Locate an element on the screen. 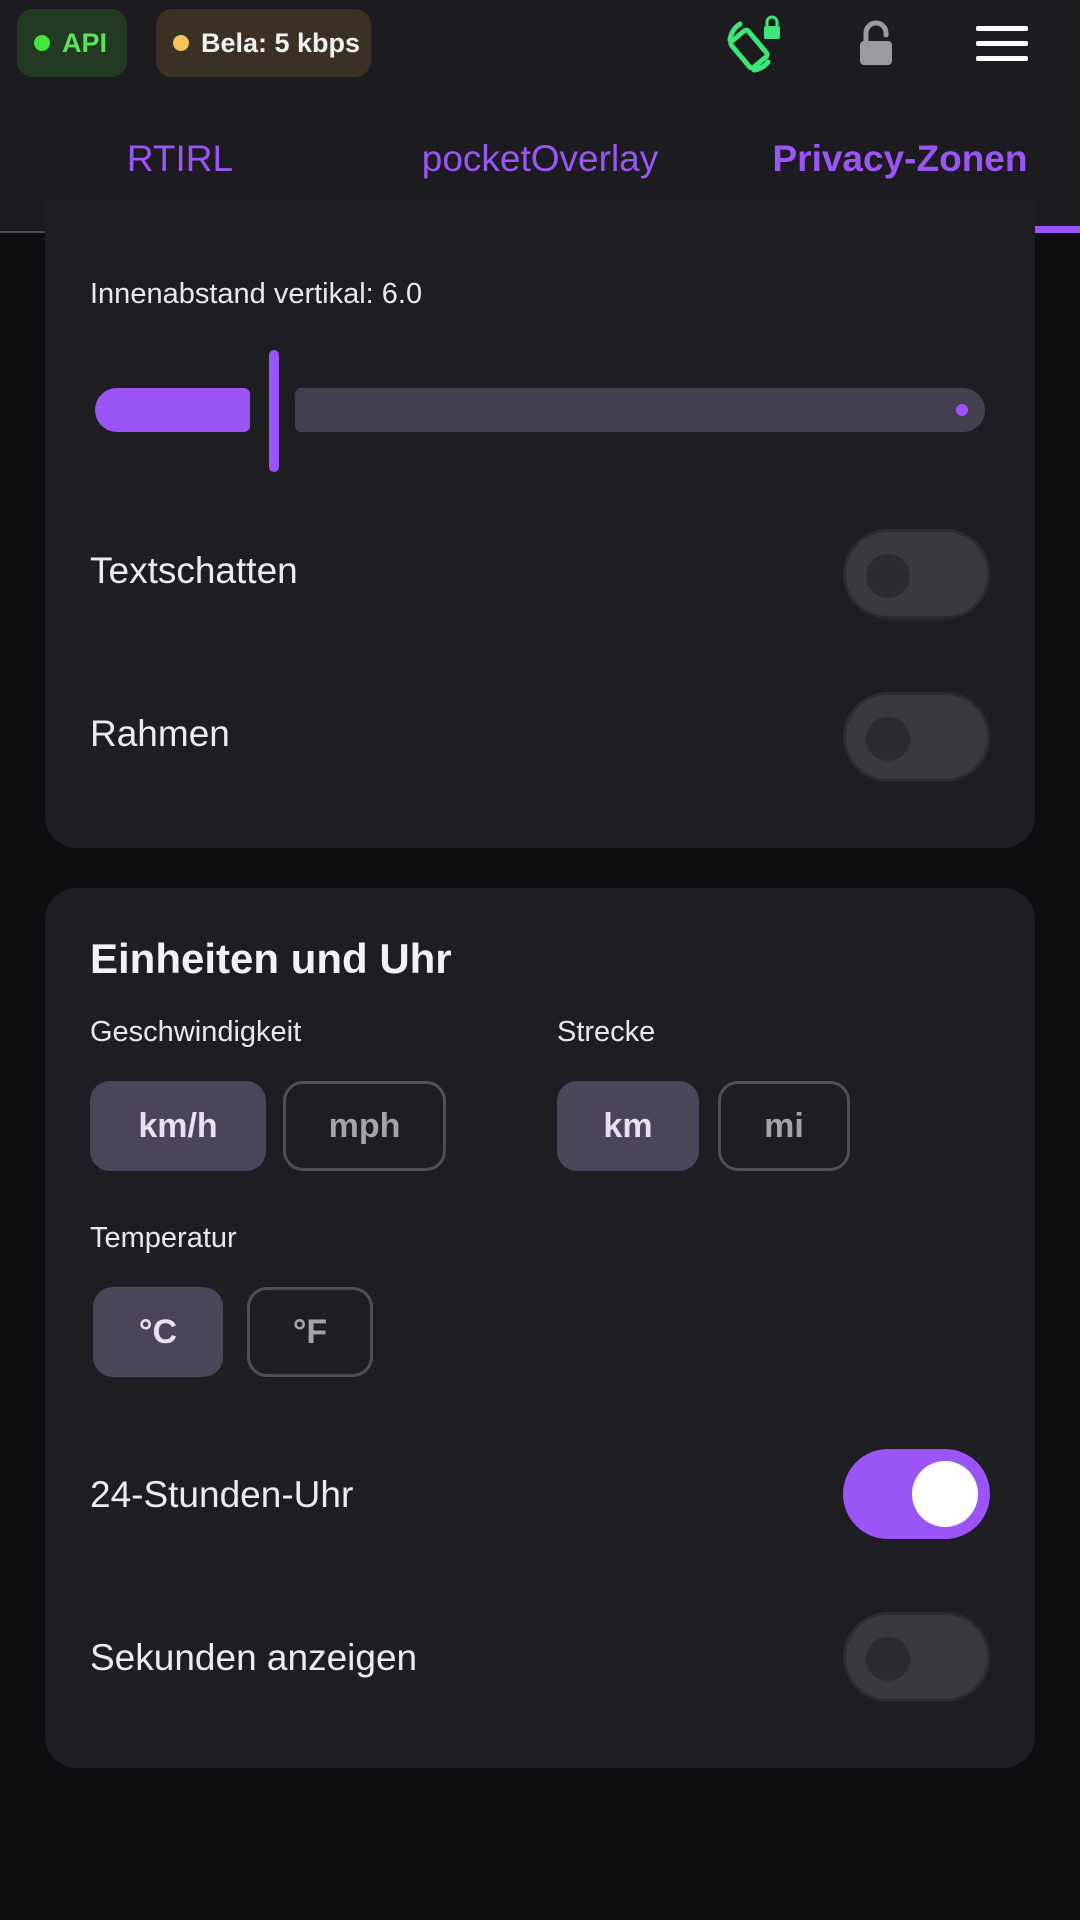  show-seconds-toggle is located at coordinates (916, 1657).